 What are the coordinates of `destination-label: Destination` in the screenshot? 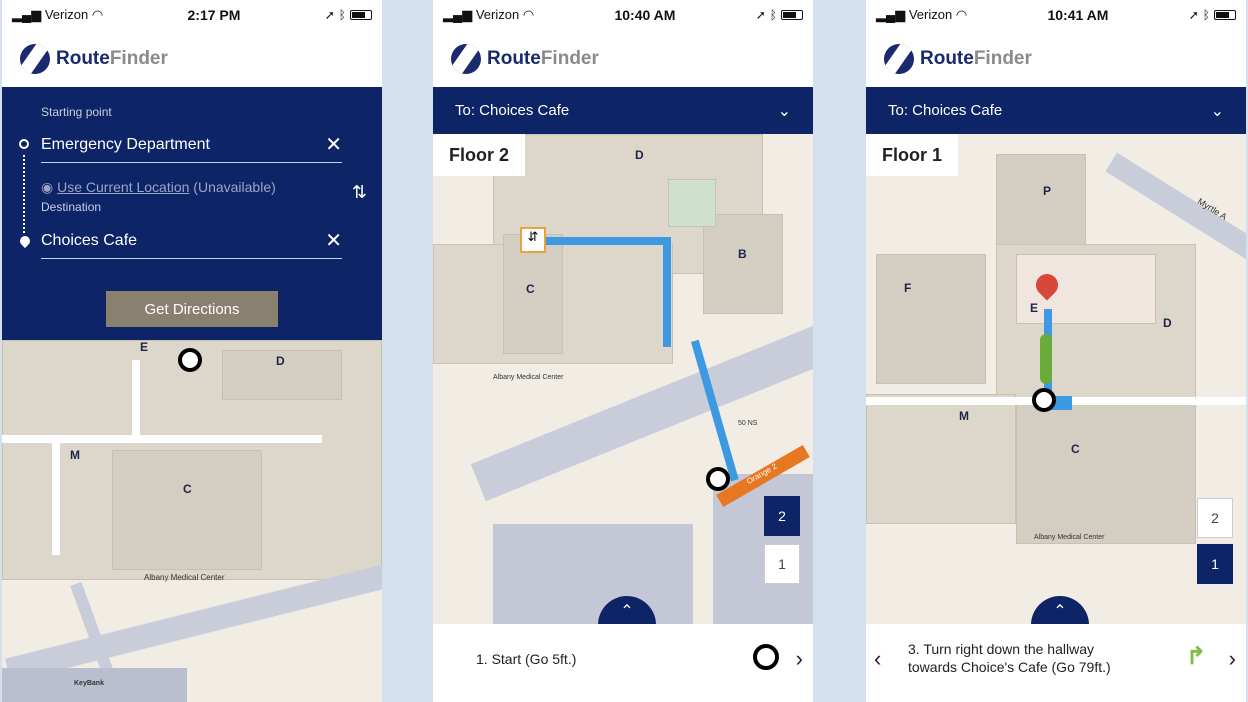 It's located at (71, 207).